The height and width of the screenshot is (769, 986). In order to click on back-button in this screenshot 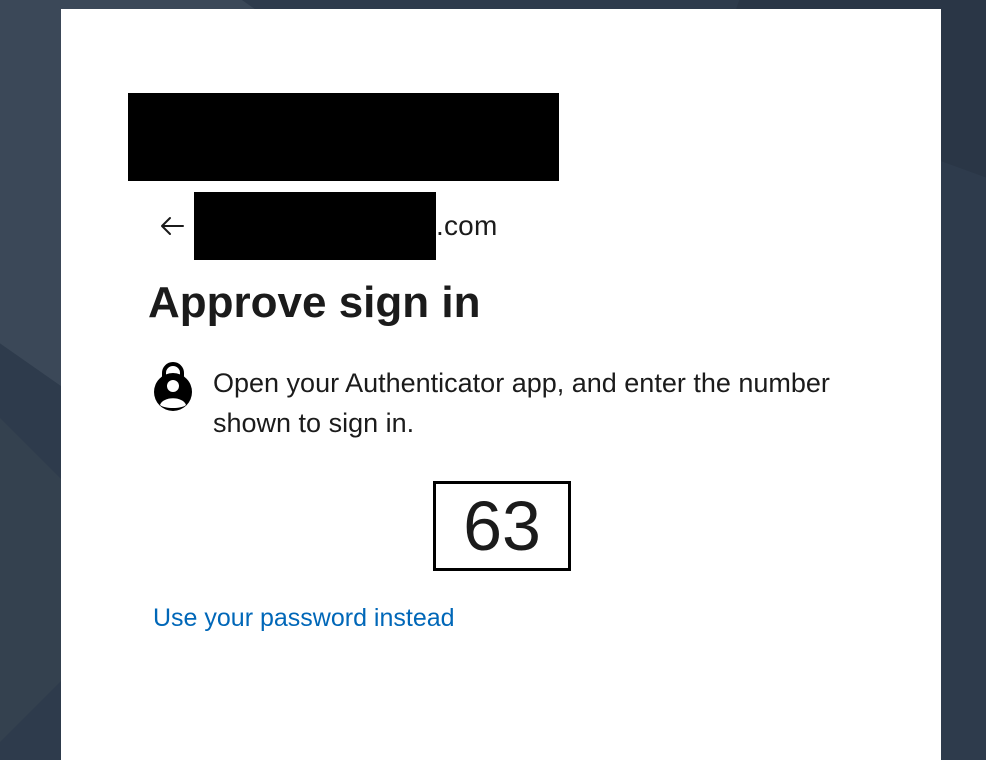, I will do `click(172, 226)`.